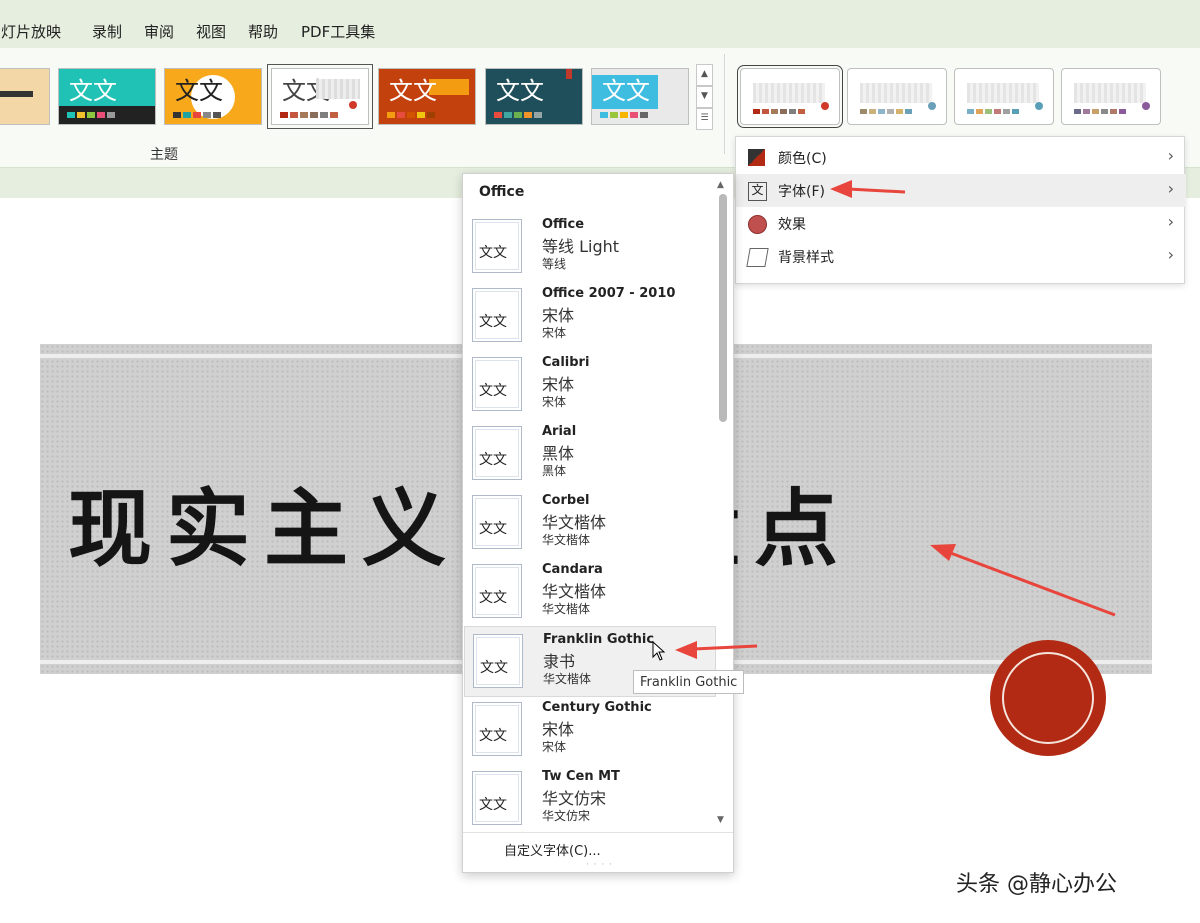 The width and height of the screenshot is (1200, 923). What do you see at coordinates (566, 816) in the screenshot?
I see `body-font: 华文仿宋` at bounding box center [566, 816].